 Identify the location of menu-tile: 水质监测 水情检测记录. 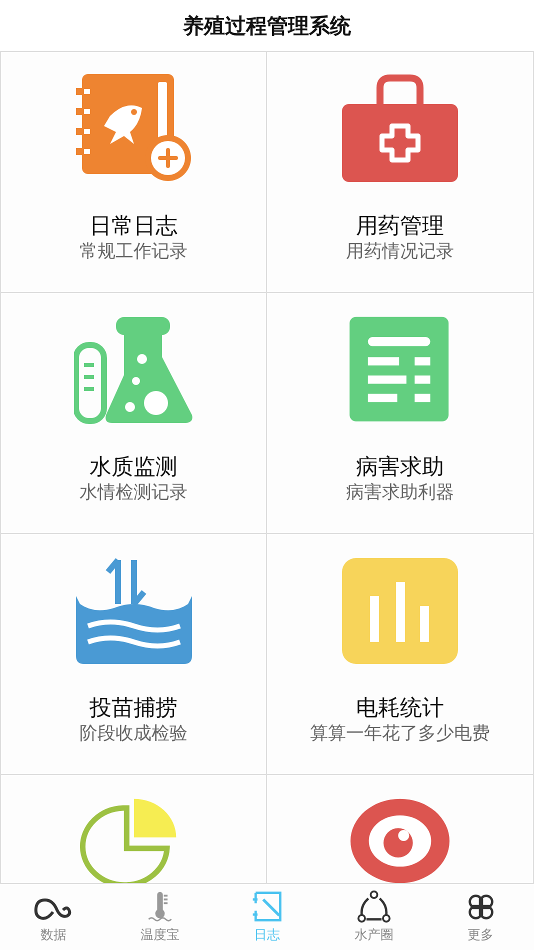
(133, 413).